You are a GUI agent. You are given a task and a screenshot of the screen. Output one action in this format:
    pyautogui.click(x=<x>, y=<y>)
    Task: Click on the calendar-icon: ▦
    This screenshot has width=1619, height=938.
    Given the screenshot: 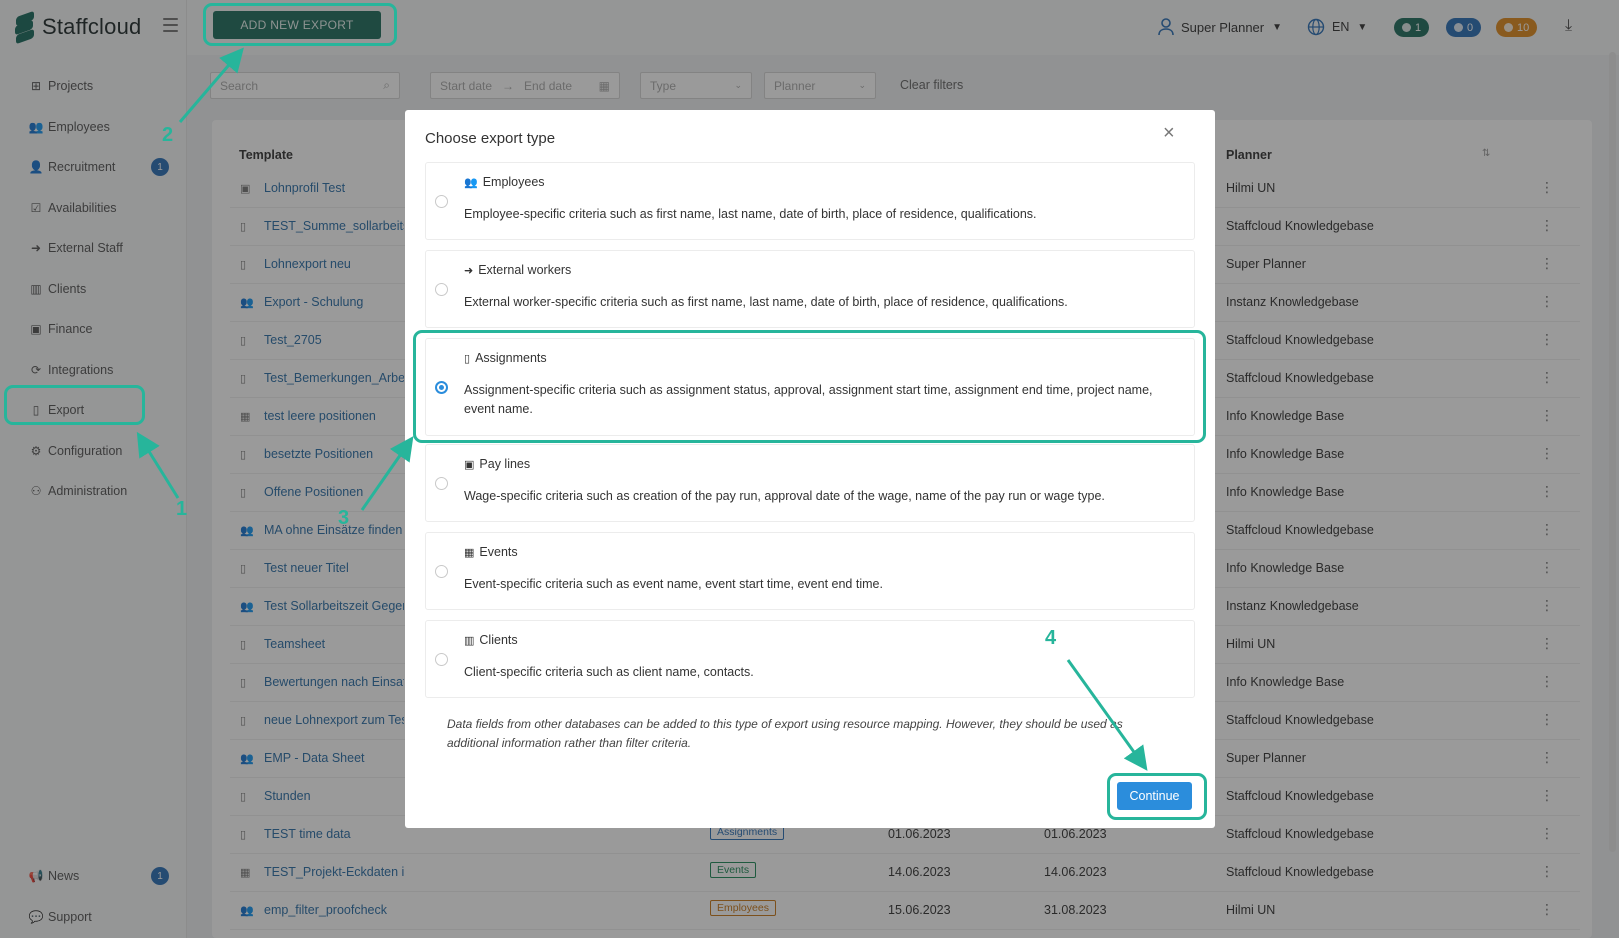 What is the action you would take?
    pyautogui.click(x=469, y=552)
    